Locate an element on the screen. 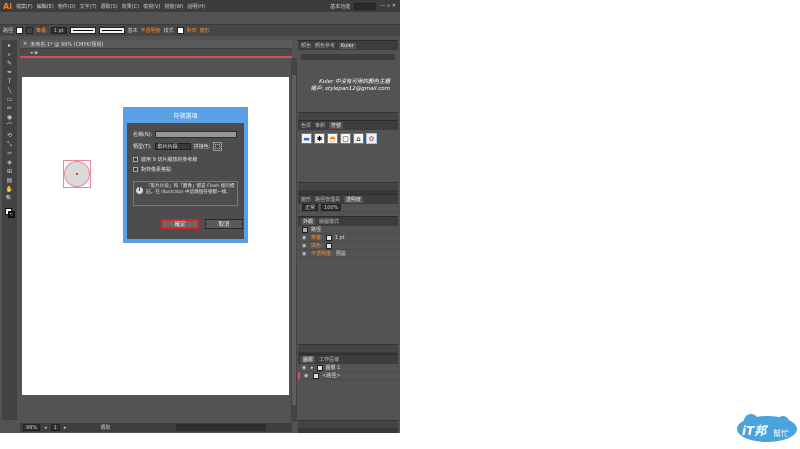 Image resolution: width=800 pixels, height=449 pixels. menu-effect: 效果(C) is located at coordinates (130, 6).